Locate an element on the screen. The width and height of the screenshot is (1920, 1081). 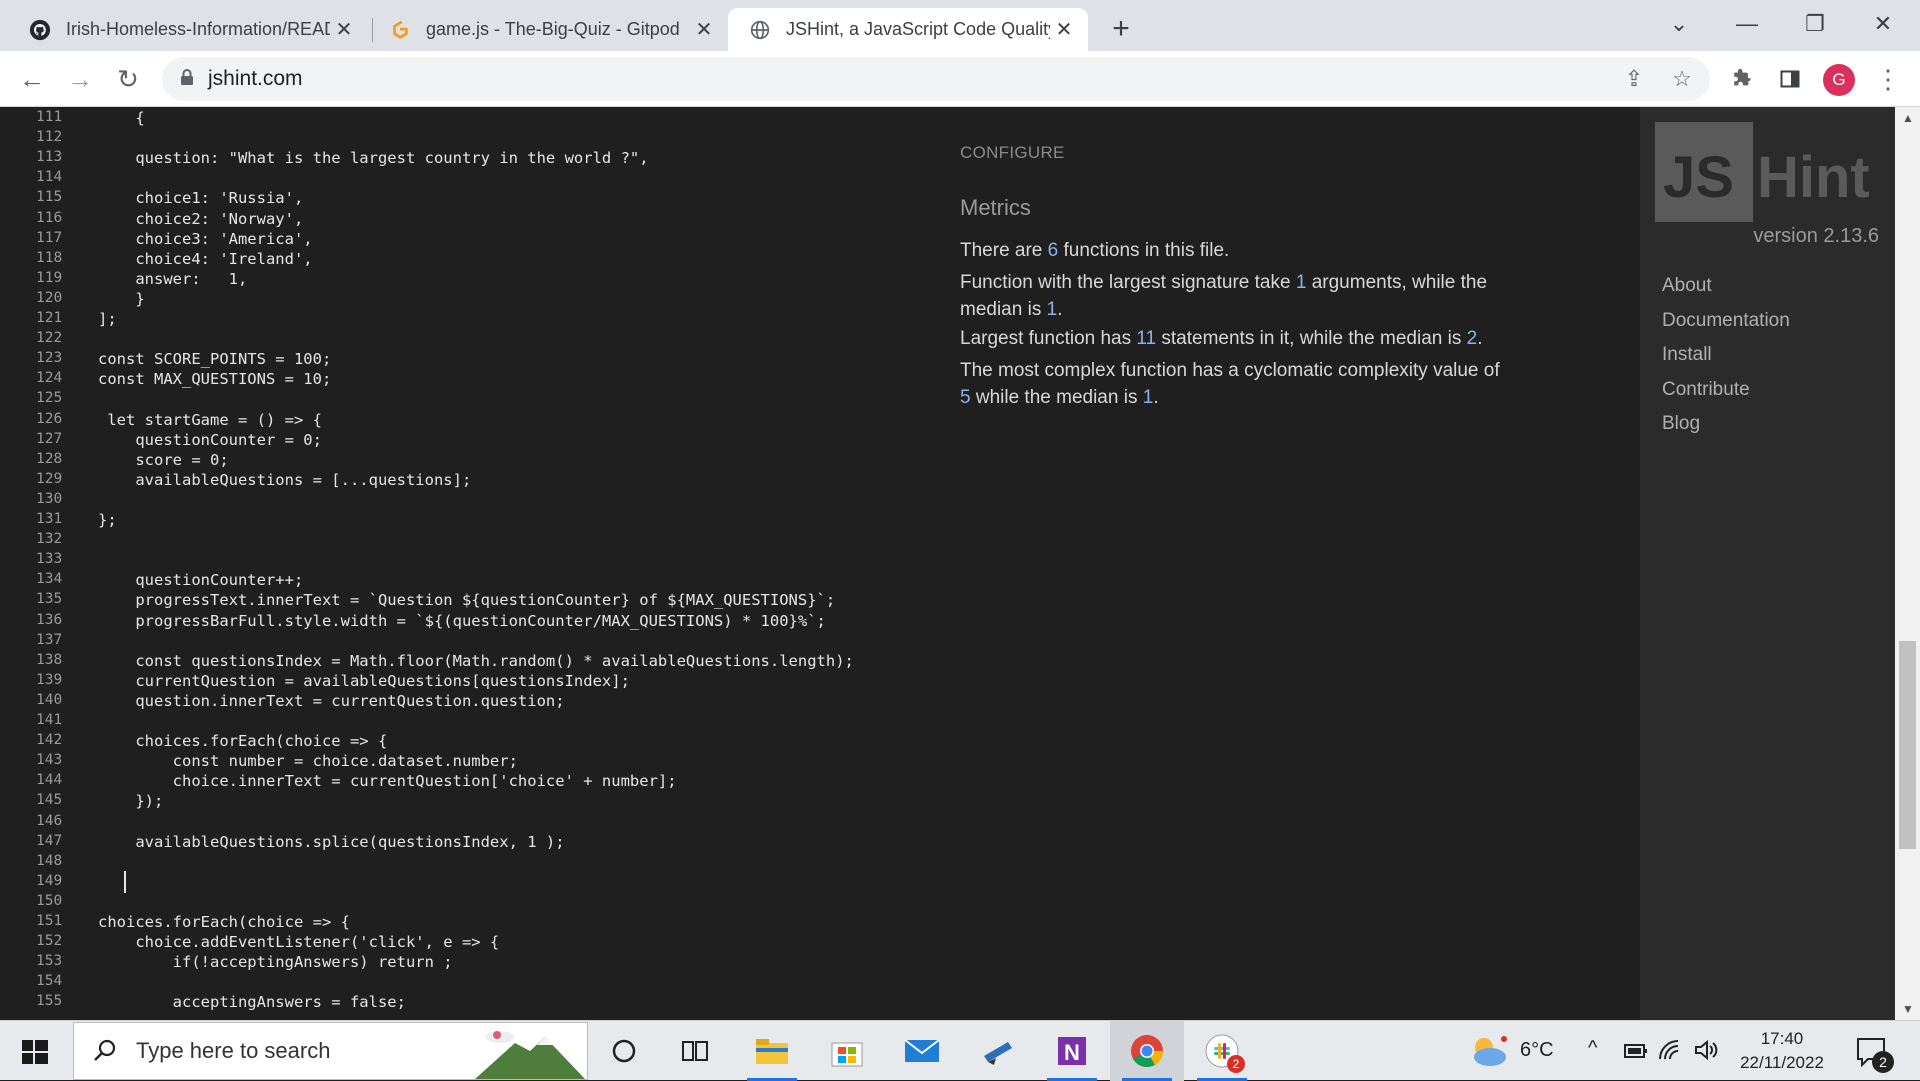
battery-icon is located at coordinates (1636, 1051).